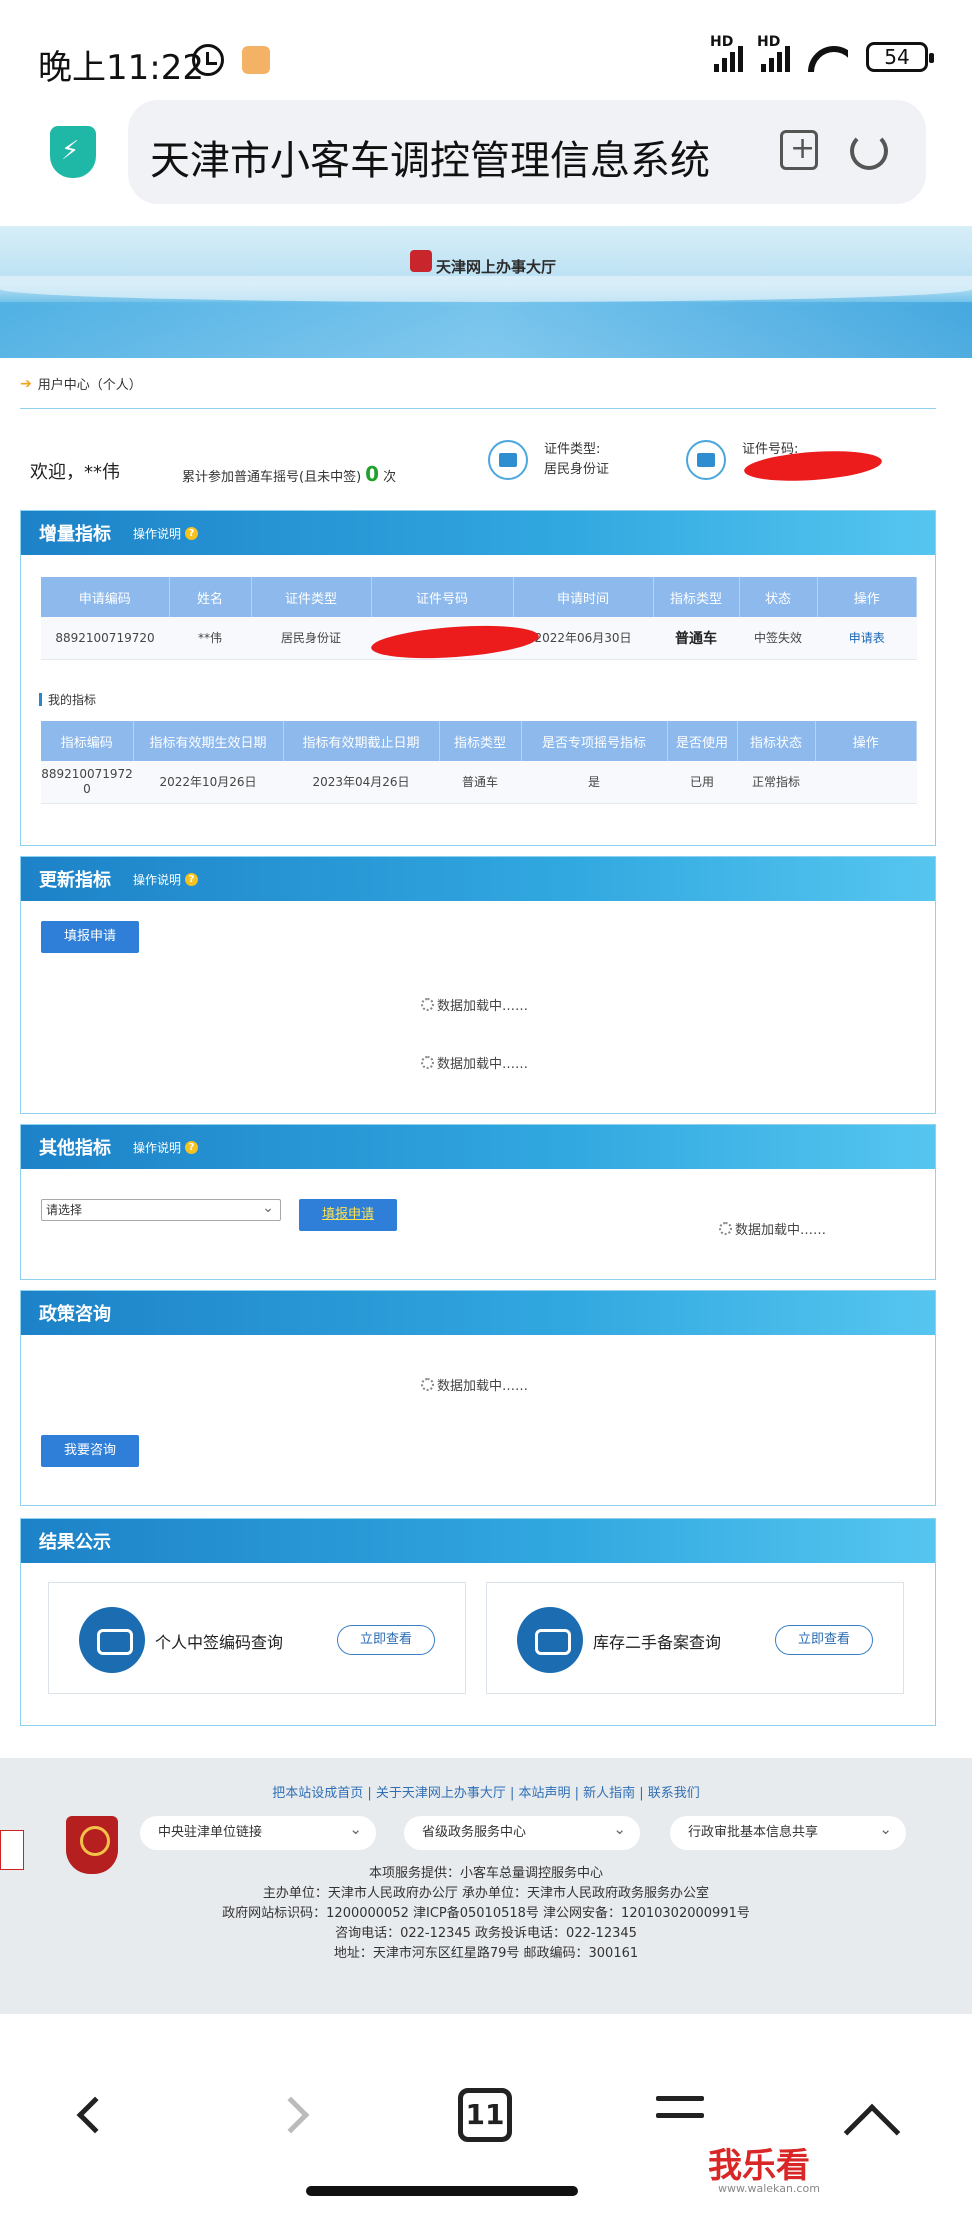 The image size is (972, 2214). What do you see at coordinates (478, 1398) in the screenshot?
I see `policy-consult-panel: 政策咨询 数据加载中…… 我要咨询` at bounding box center [478, 1398].